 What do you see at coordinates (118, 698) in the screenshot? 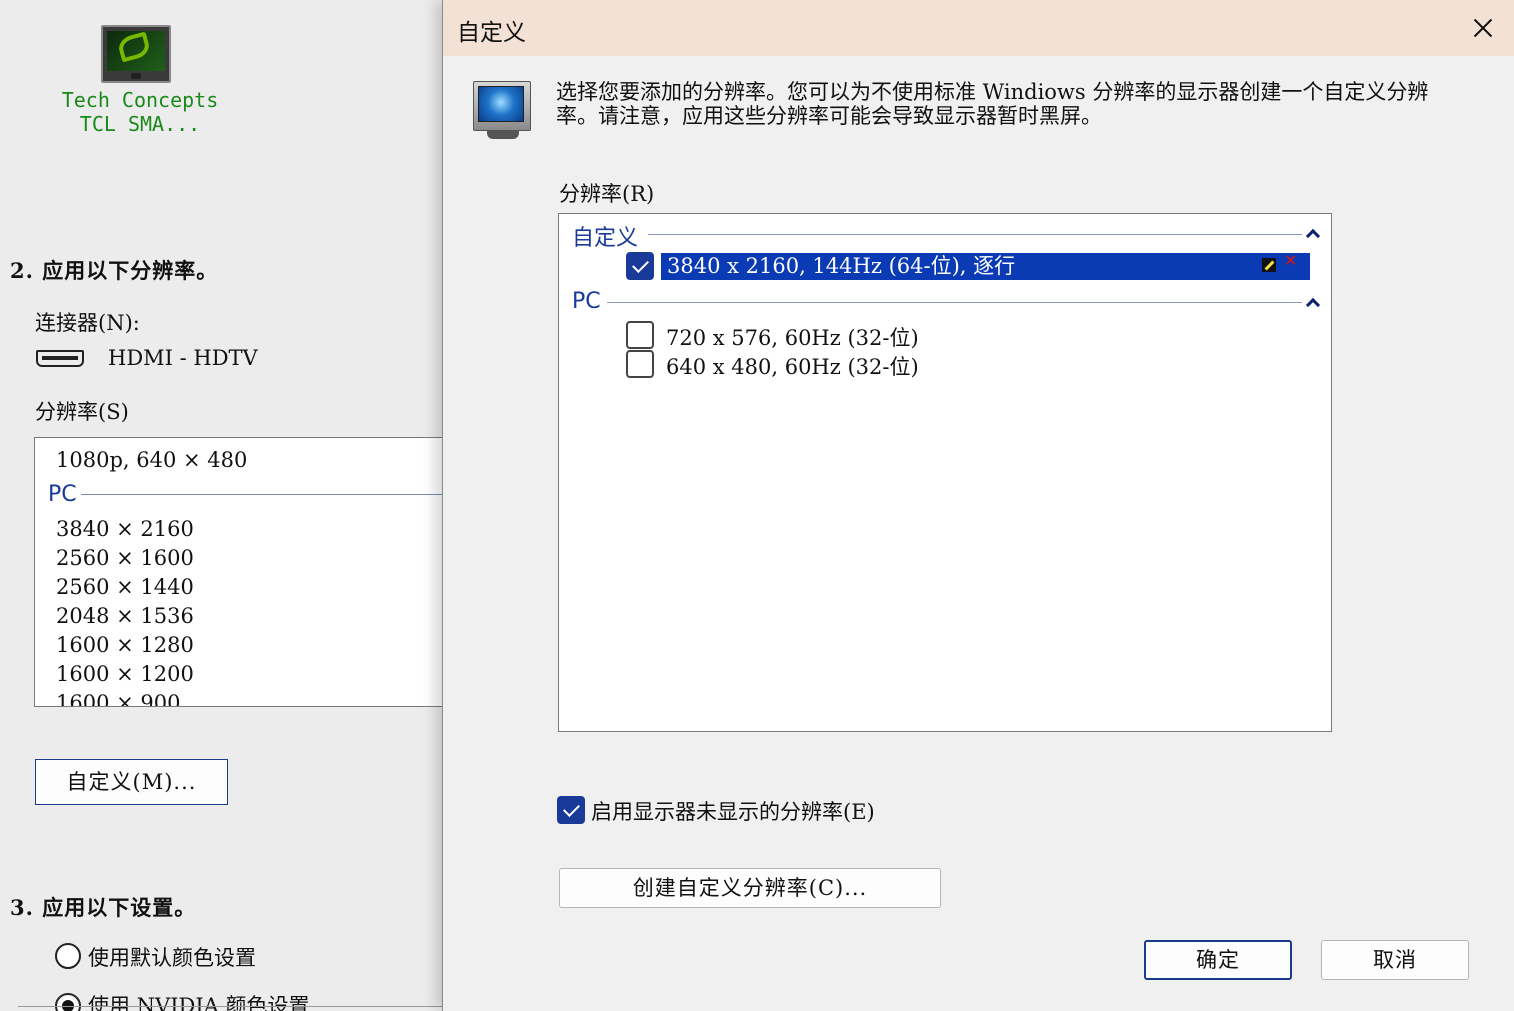
I see `list-item: 1600 × 900` at bounding box center [118, 698].